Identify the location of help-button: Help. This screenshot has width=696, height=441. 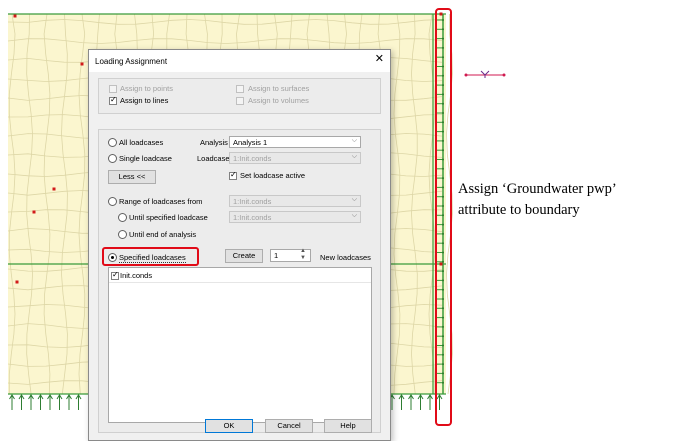
(348, 426).